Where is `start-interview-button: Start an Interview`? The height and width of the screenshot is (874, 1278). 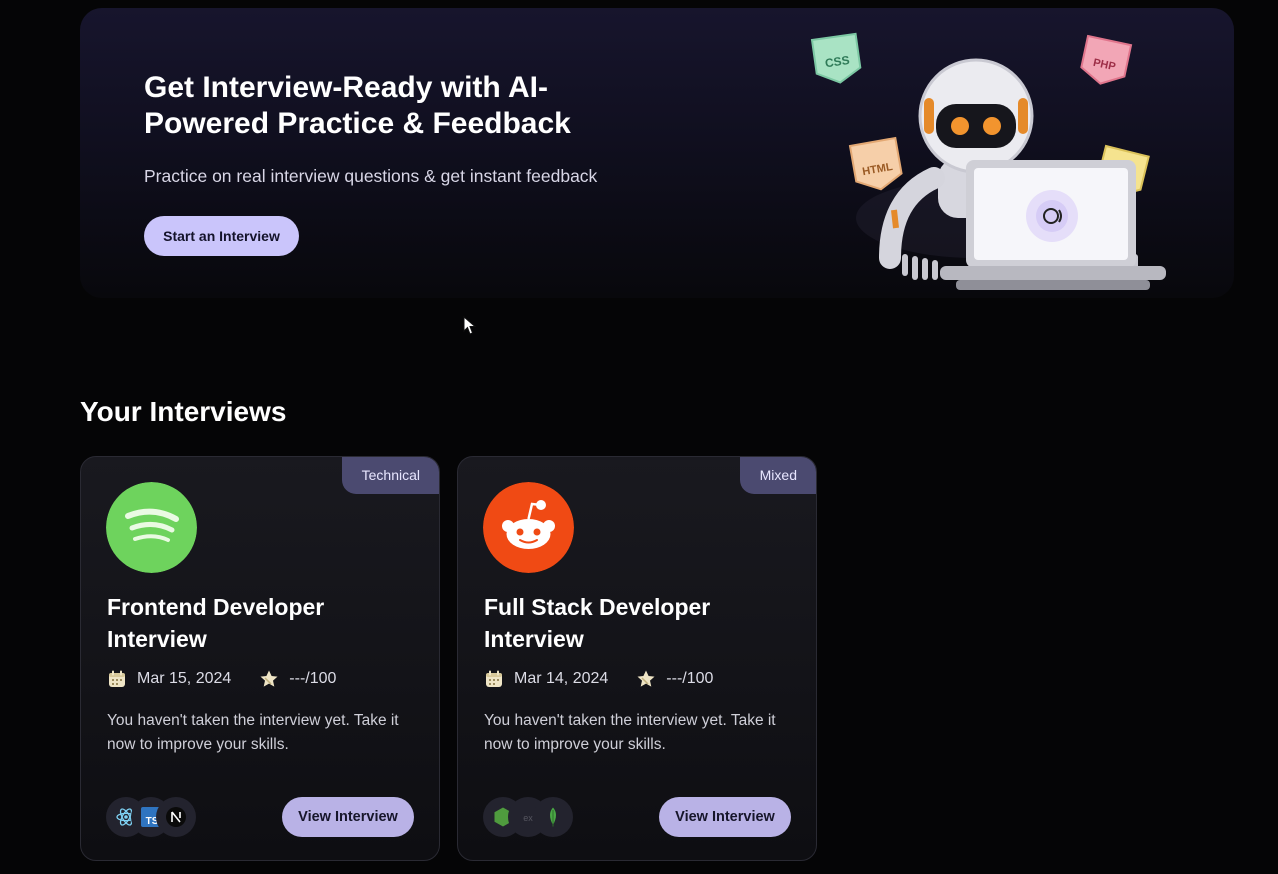 start-interview-button: Start an Interview is located at coordinates (221, 236).